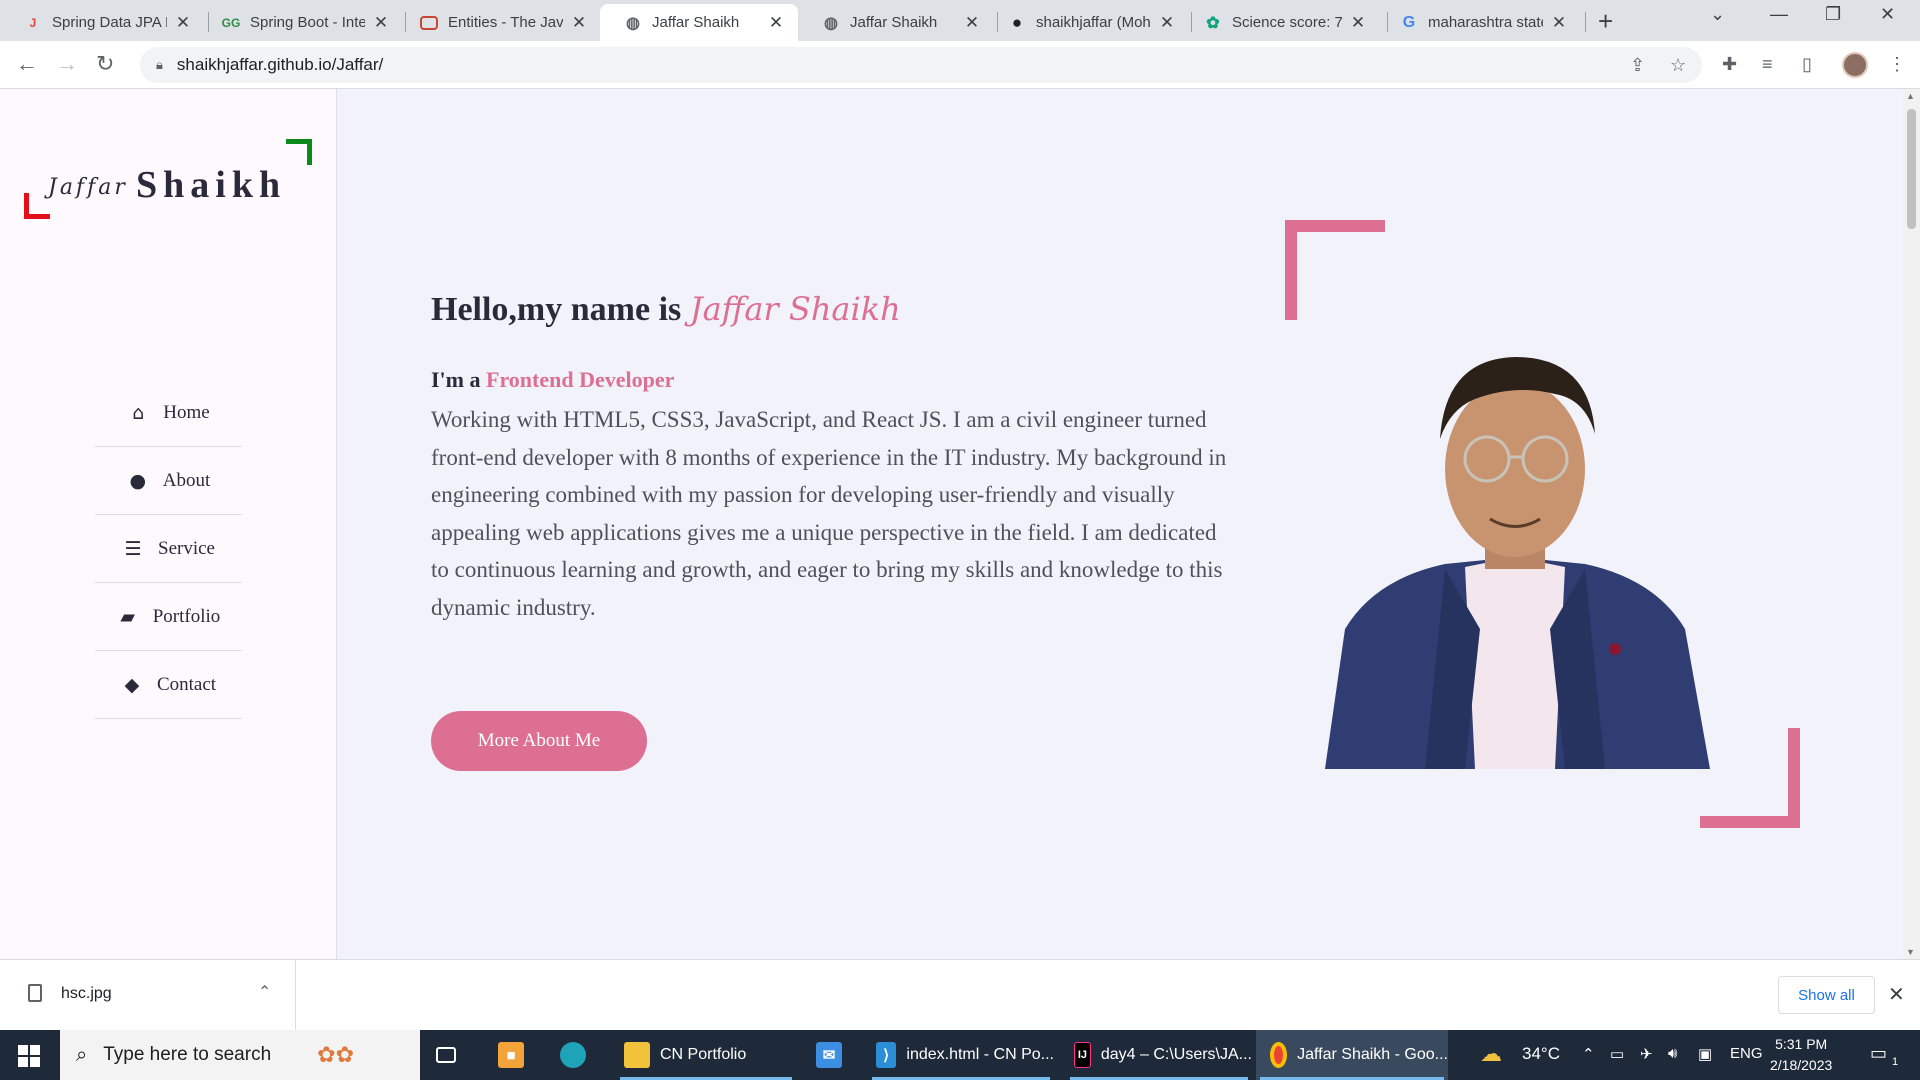  I want to click on scrollbar-thumb, so click(1911, 169).